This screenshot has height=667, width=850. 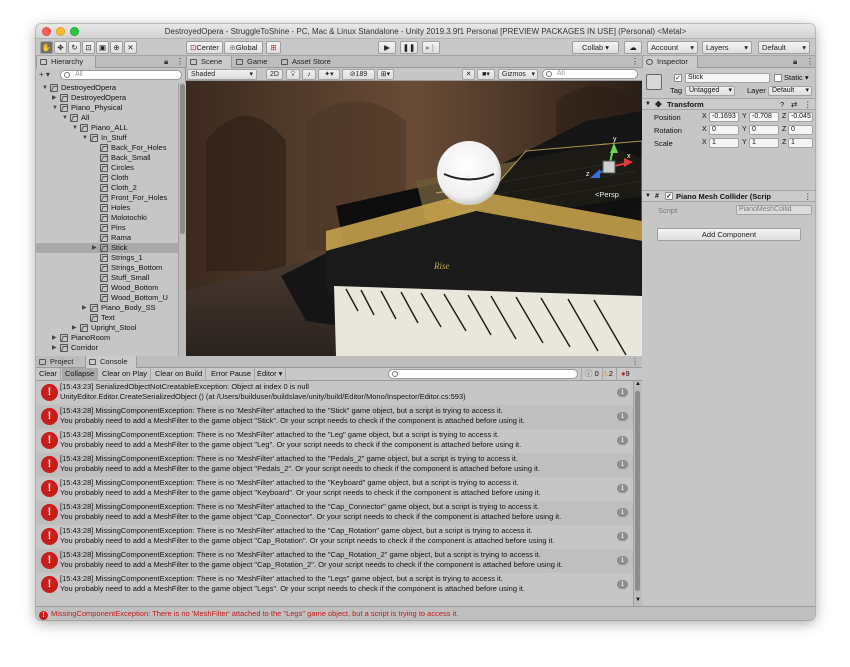 I want to click on camera-icon: ■▾, so click(x=486, y=74).